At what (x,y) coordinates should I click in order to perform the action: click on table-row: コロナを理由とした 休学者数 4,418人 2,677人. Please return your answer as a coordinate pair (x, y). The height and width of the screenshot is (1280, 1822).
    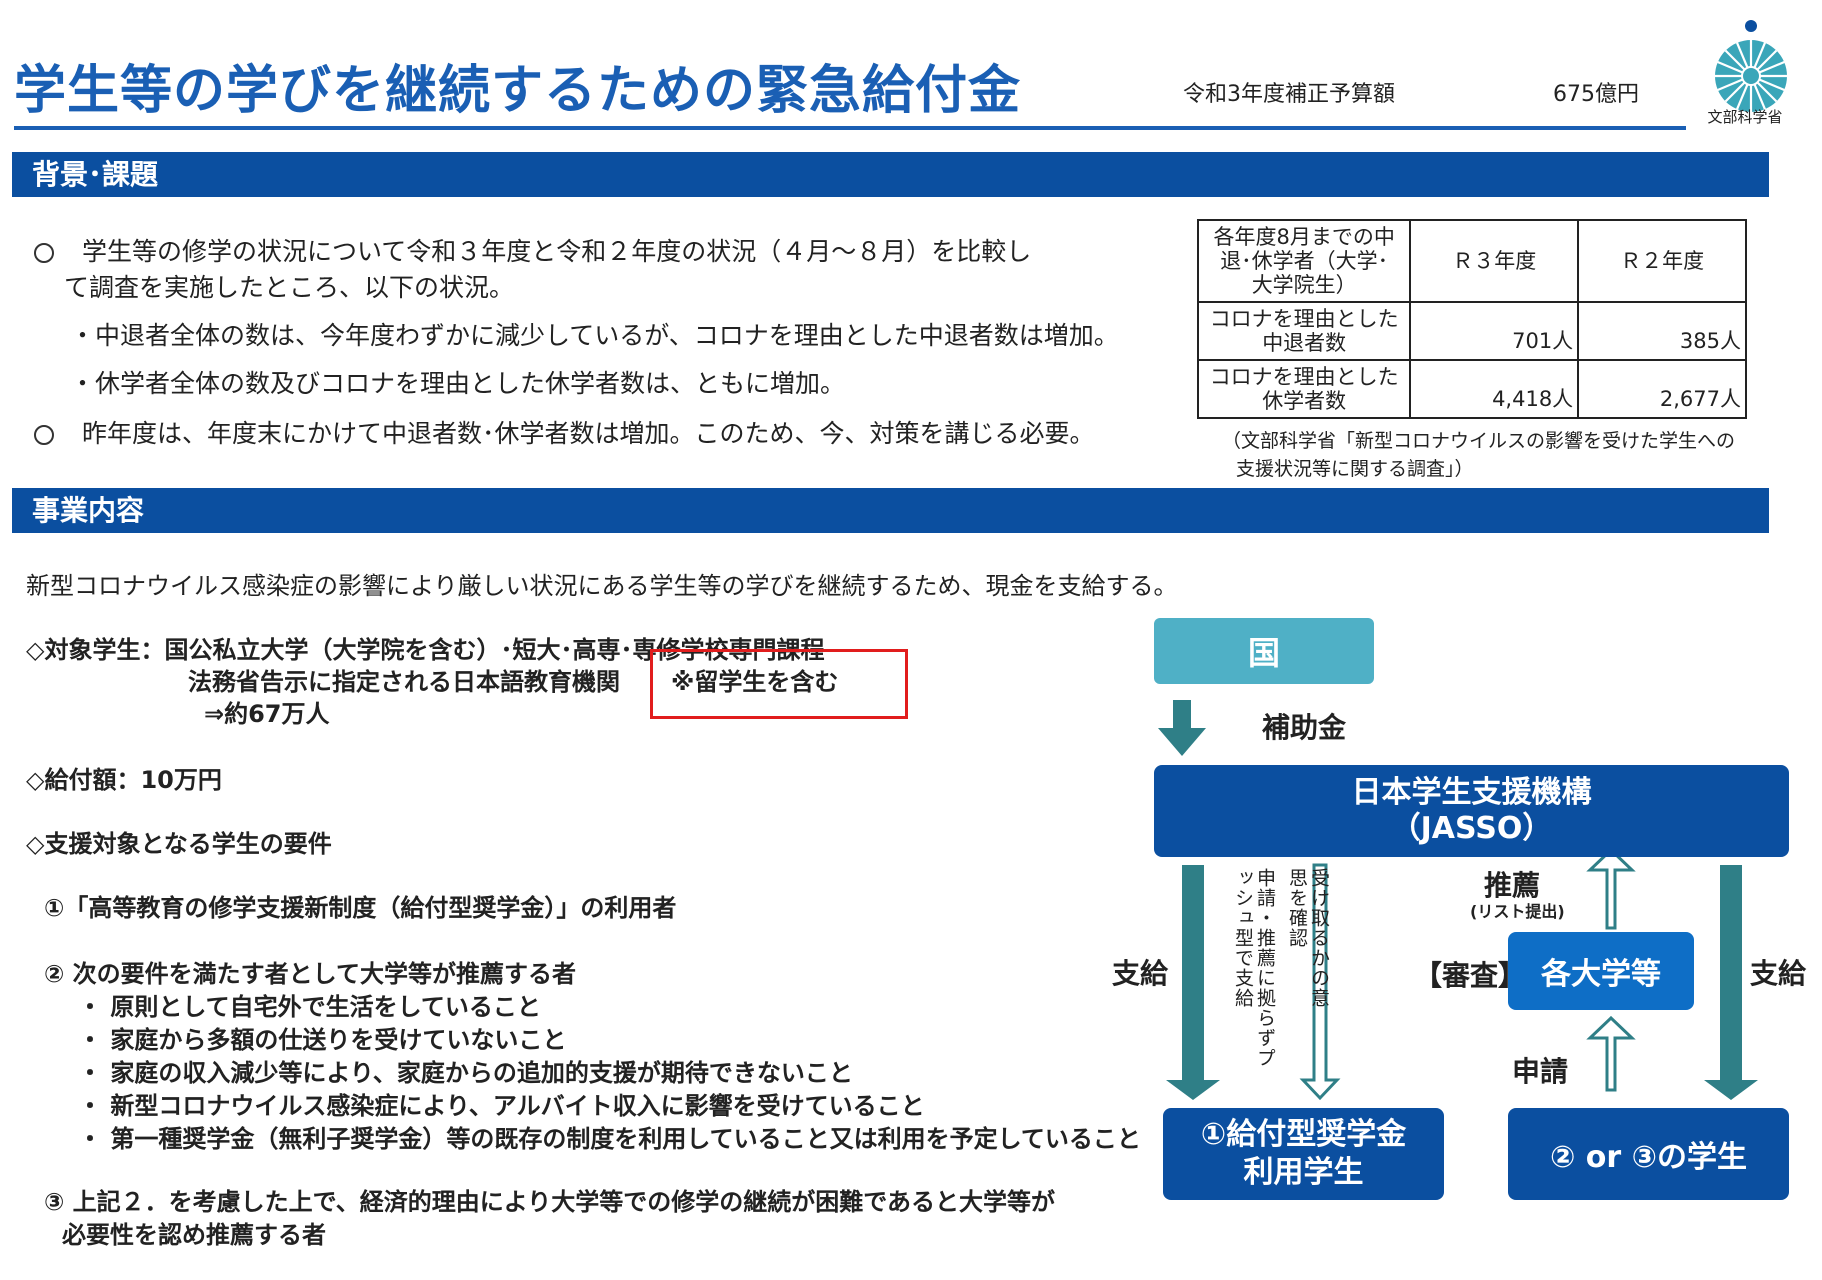
    Looking at the image, I should click on (1471, 389).